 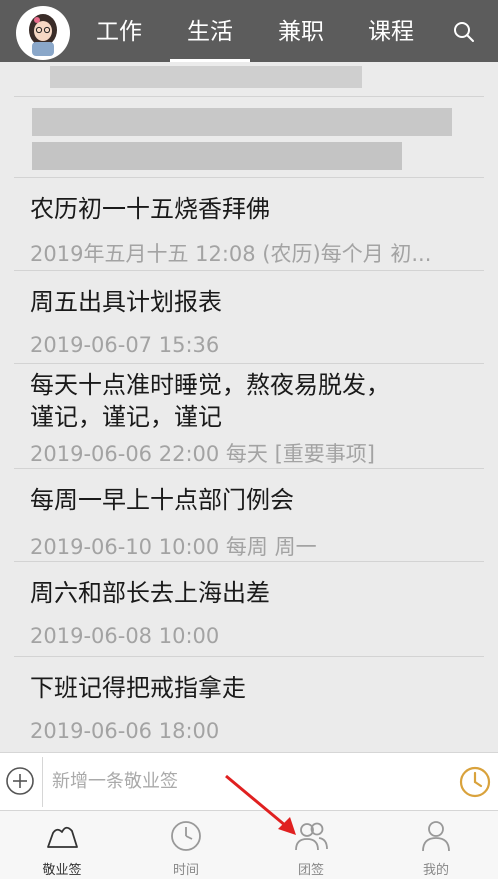 I want to click on nav-label: 时间, so click(x=185, y=870).